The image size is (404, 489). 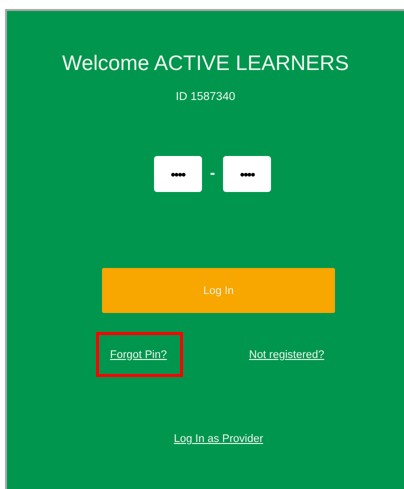 What do you see at coordinates (218, 290) in the screenshot?
I see `login-button: Log In` at bounding box center [218, 290].